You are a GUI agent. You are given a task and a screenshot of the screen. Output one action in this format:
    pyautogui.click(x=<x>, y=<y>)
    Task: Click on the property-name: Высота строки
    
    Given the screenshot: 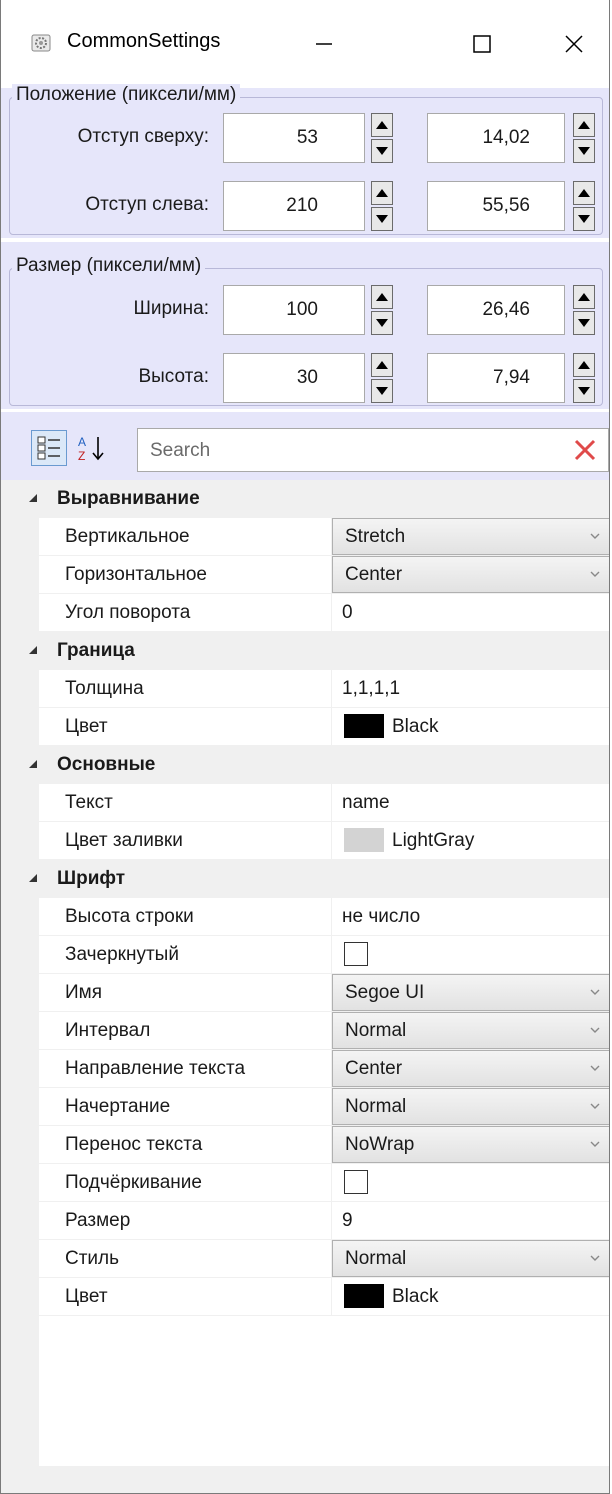 What is the action you would take?
    pyautogui.click(x=129, y=916)
    